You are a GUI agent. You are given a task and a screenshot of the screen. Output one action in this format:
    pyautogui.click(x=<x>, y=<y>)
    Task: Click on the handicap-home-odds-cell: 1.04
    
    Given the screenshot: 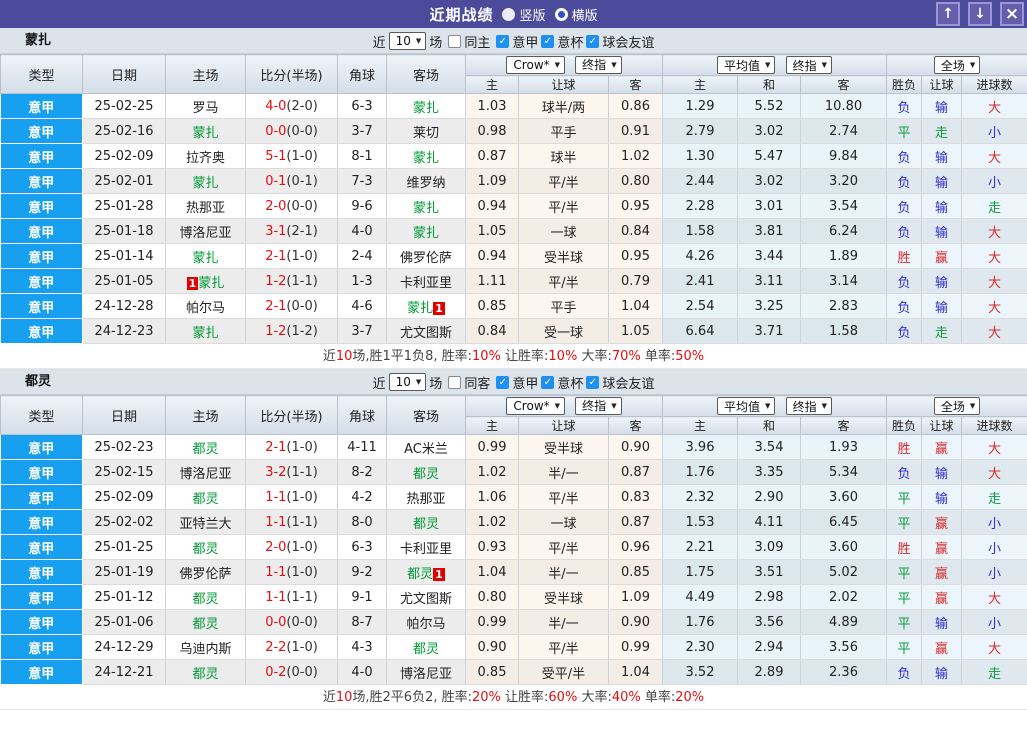 What is the action you would take?
    pyautogui.click(x=492, y=572)
    